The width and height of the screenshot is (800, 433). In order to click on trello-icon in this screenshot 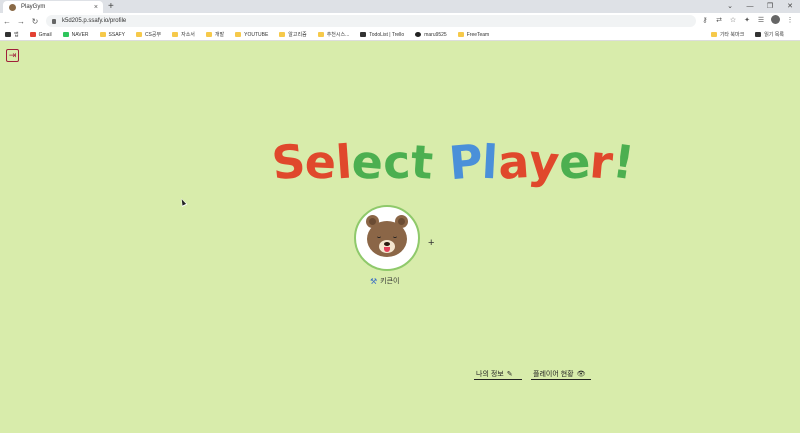, I will do `click(363, 34)`.